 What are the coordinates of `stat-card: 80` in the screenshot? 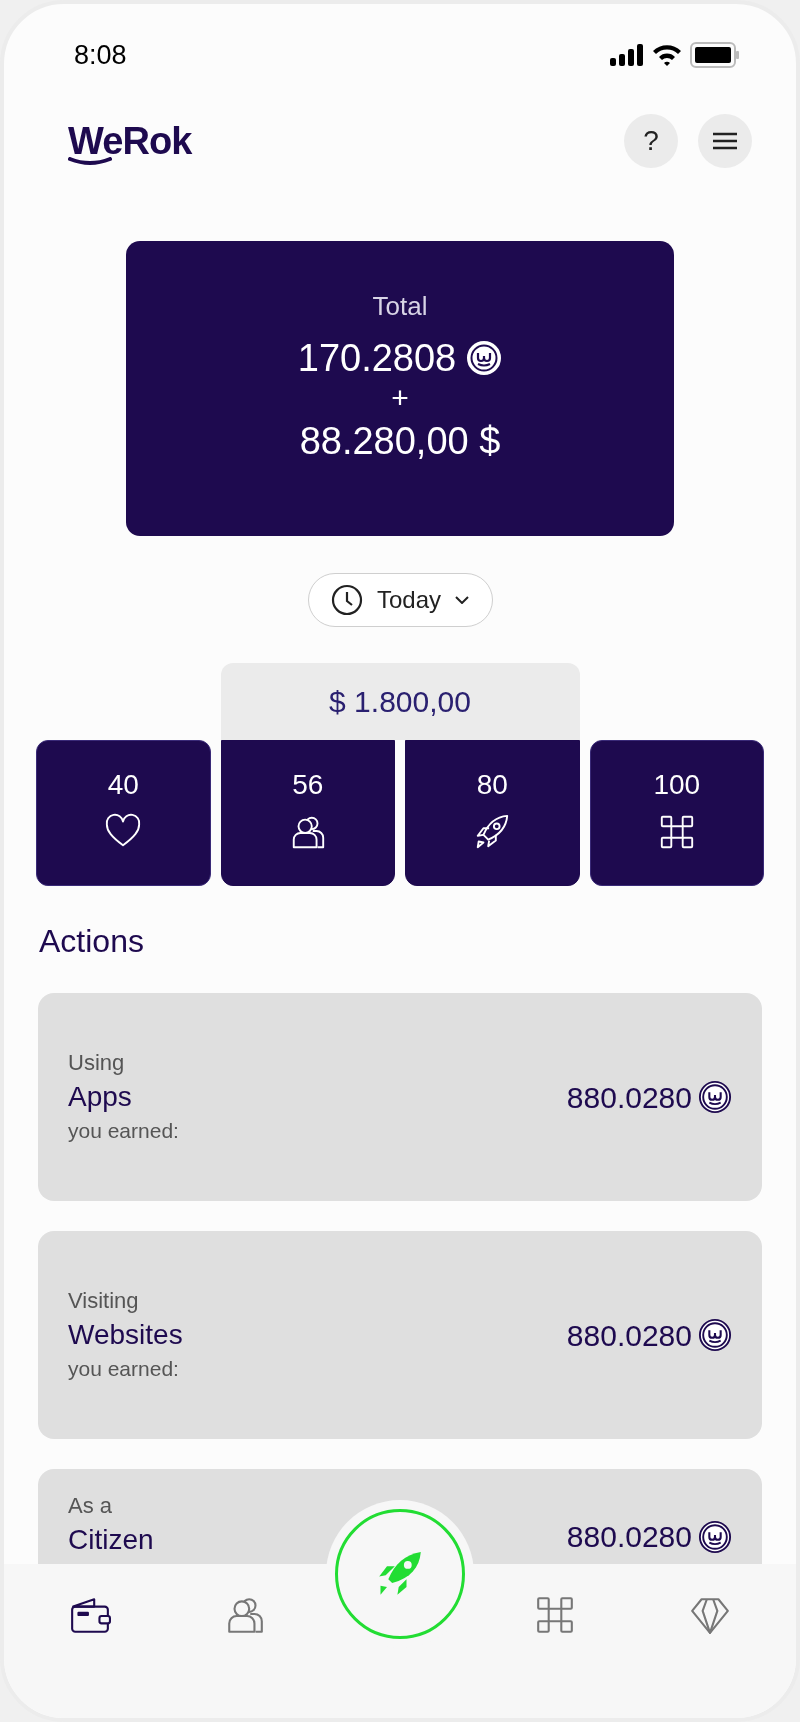 It's located at (492, 813).